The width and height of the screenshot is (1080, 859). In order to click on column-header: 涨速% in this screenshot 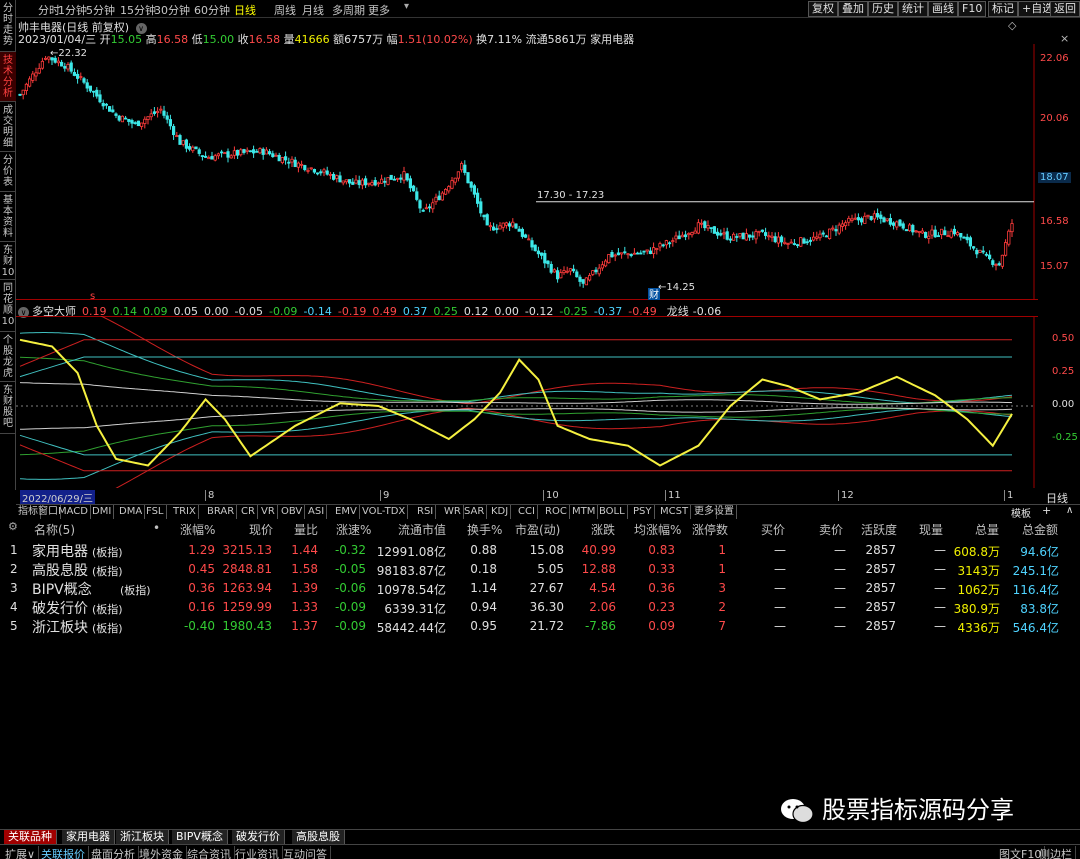, I will do `click(353, 529)`.